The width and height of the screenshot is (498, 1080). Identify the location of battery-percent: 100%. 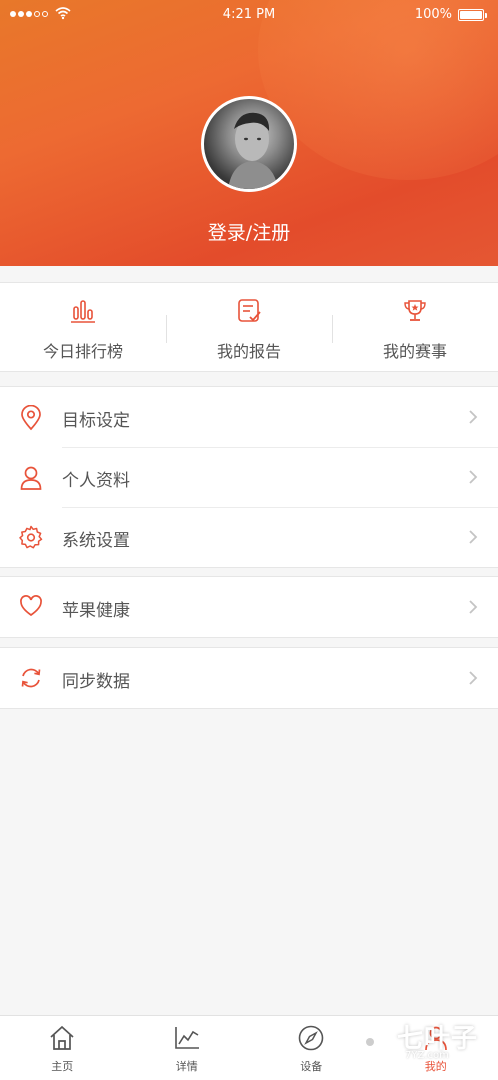
(433, 14).